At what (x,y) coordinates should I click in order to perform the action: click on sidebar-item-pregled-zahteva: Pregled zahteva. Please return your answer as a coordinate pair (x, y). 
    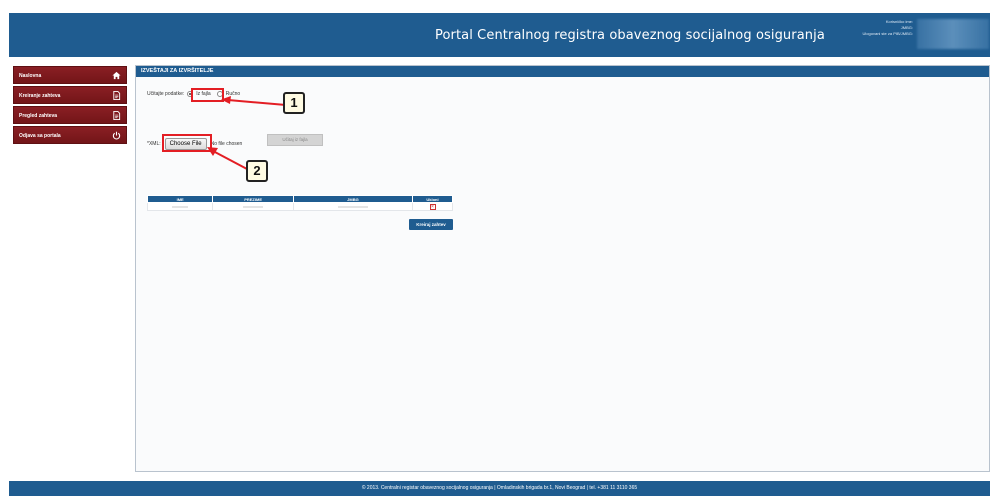
    Looking at the image, I should click on (70, 115).